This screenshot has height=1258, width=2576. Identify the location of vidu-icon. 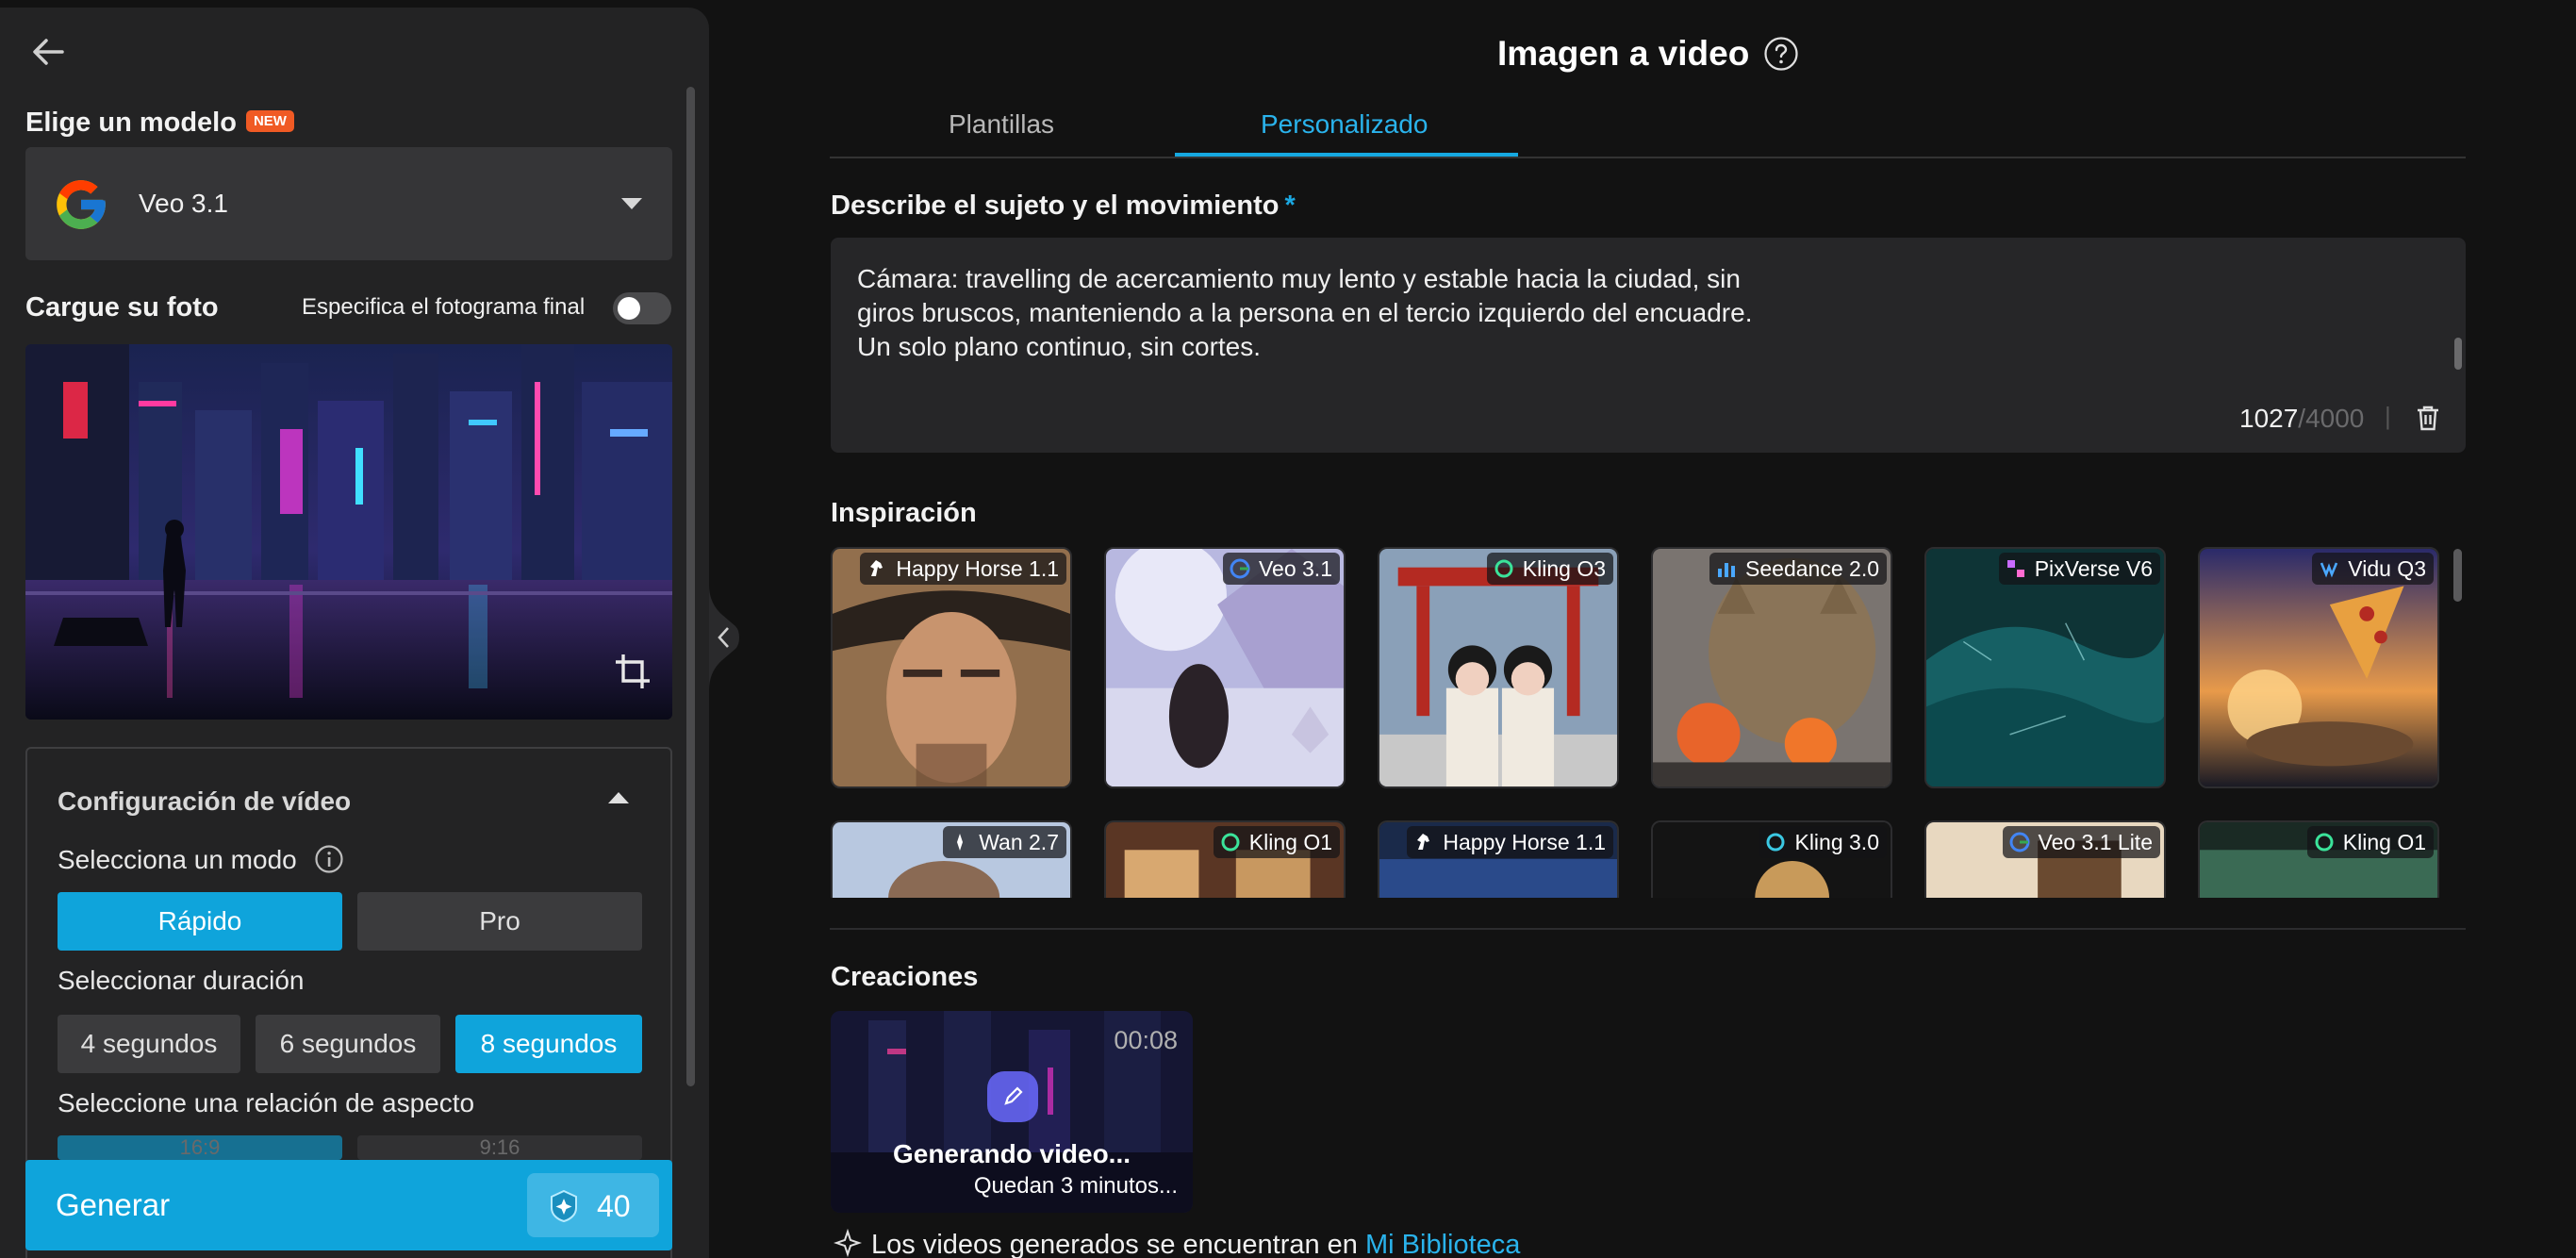
(2329, 570).